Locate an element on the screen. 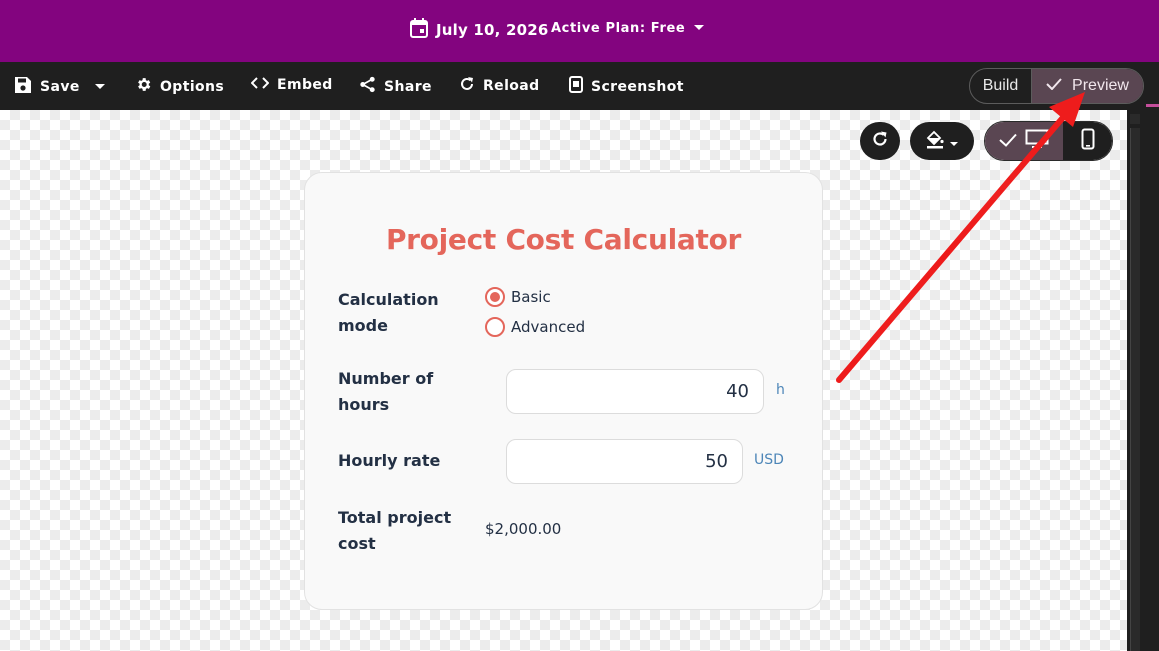  calculation-mode-label: Calculation mode is located at coordinates (388, 312).